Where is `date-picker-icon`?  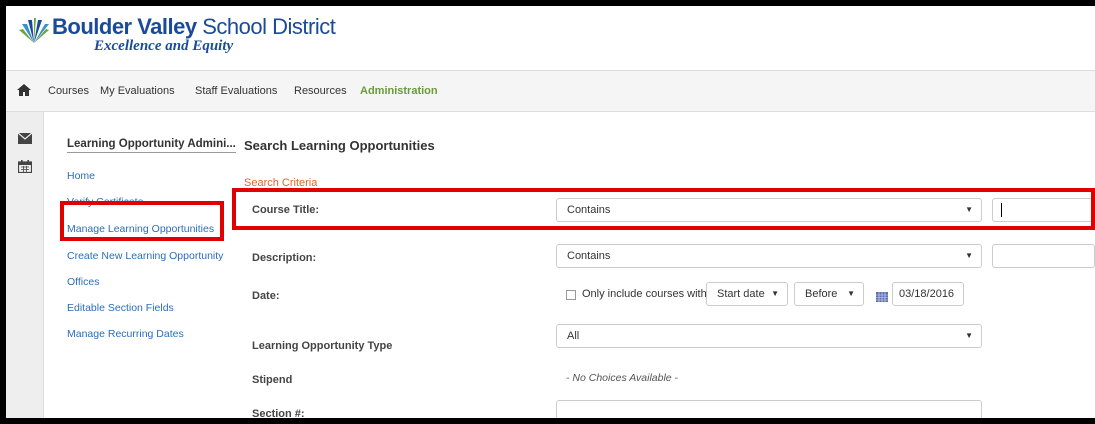 date-picker-icon is located at coordinates (882, 297).